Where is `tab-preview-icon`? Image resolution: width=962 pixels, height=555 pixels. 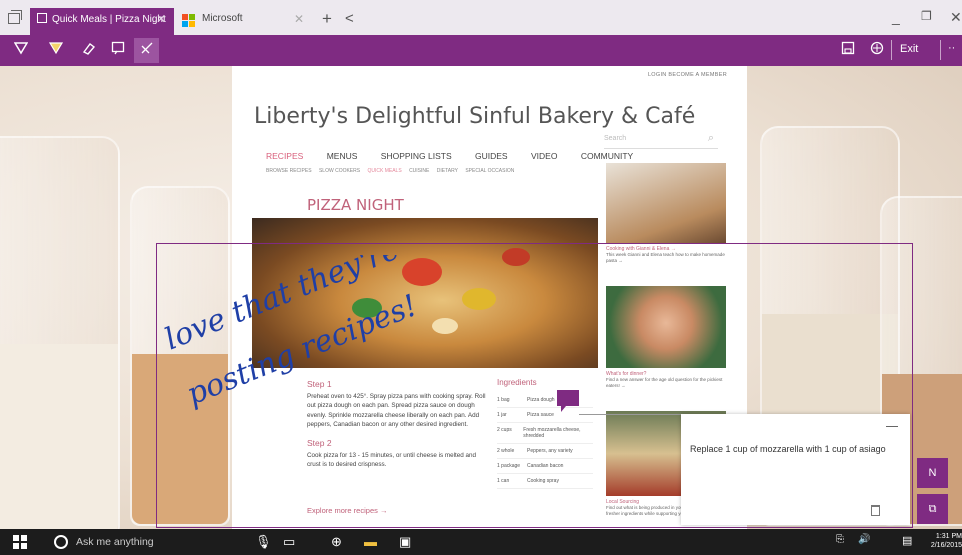 tab-preview-icon is located at coordinates (15, 17).